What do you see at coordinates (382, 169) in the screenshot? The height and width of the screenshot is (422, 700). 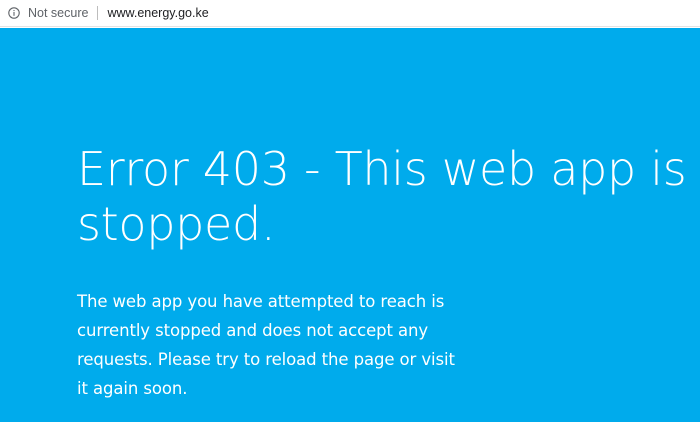 I see `error-heading-line: Error 403 - This web app is` at bounding box center [382, 169].